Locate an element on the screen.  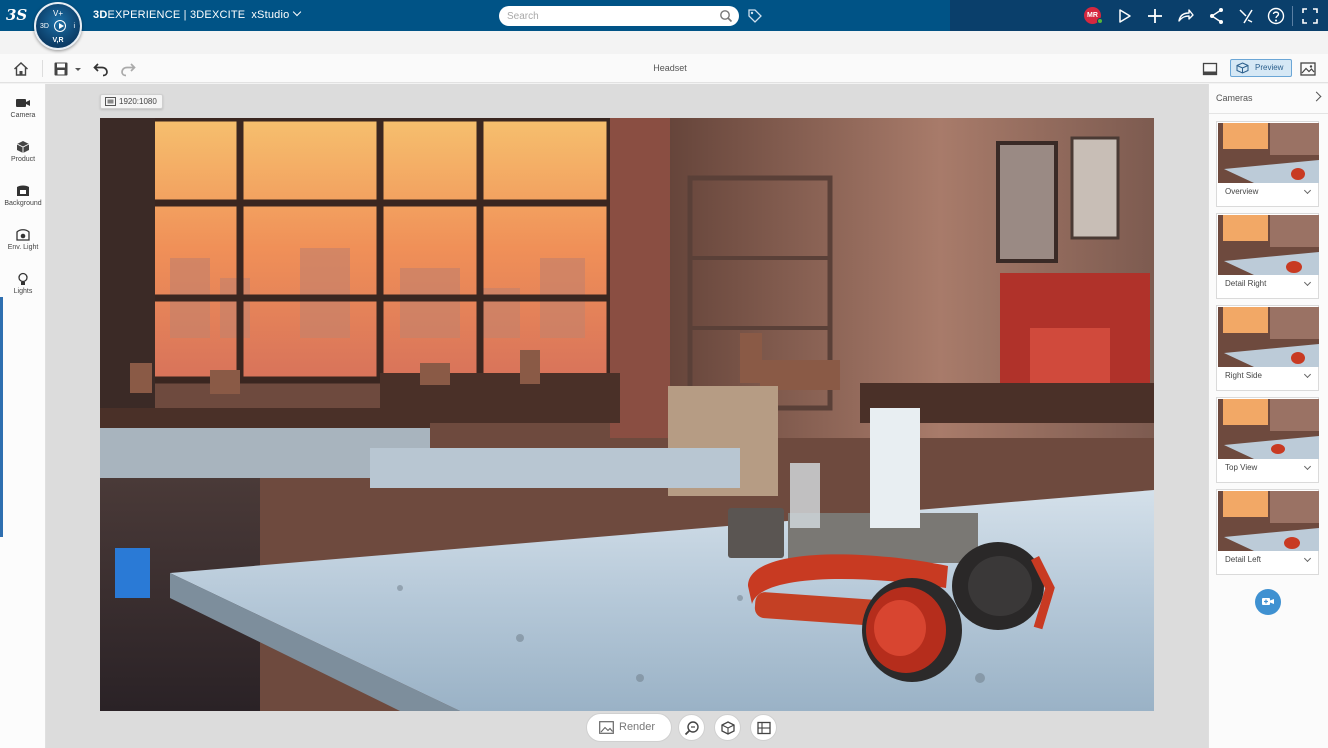
compass-widget: V+ 3D i V,R is located at coordinates (58, 26).